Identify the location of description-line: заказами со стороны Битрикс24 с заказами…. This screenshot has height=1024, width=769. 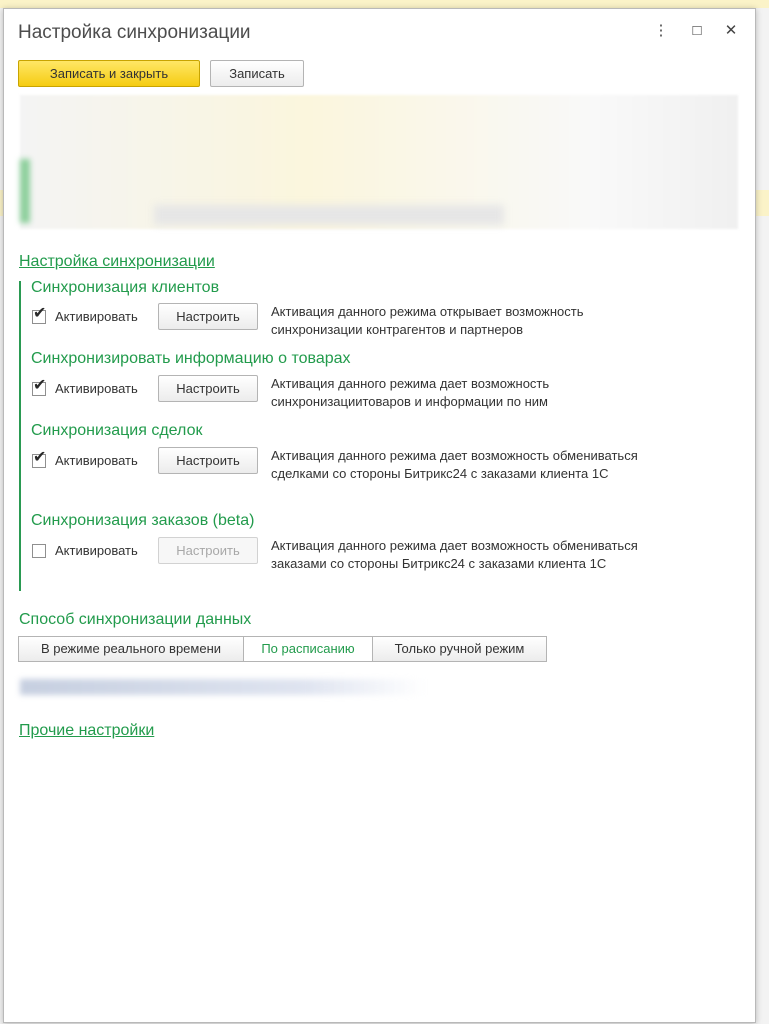
(439, 563).